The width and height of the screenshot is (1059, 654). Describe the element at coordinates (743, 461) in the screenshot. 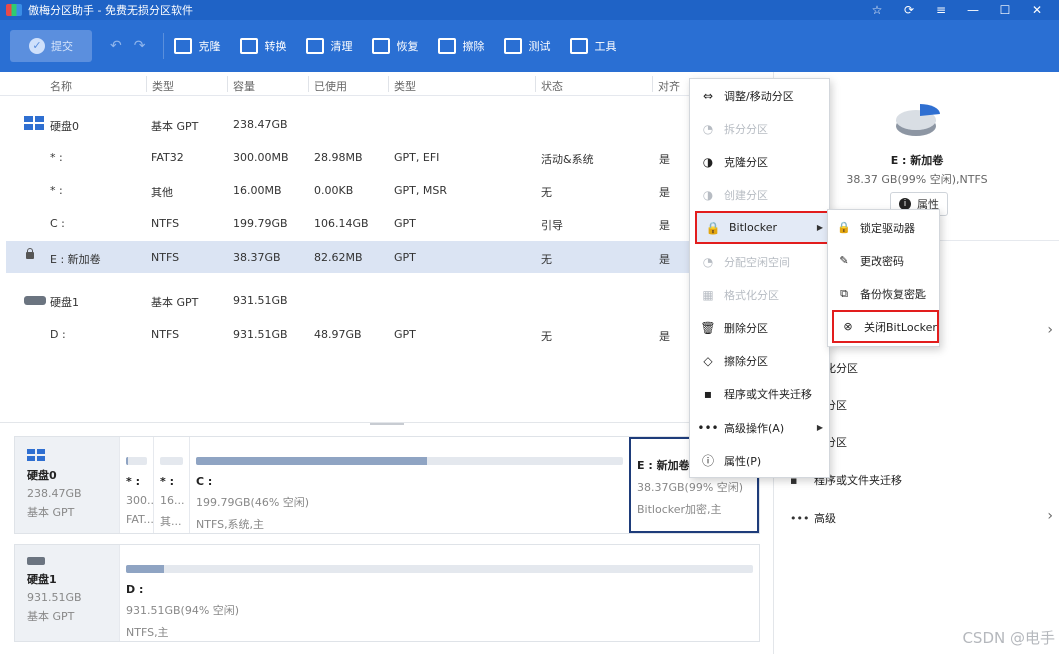

I see `menu-label: 属性(P)` at that location.